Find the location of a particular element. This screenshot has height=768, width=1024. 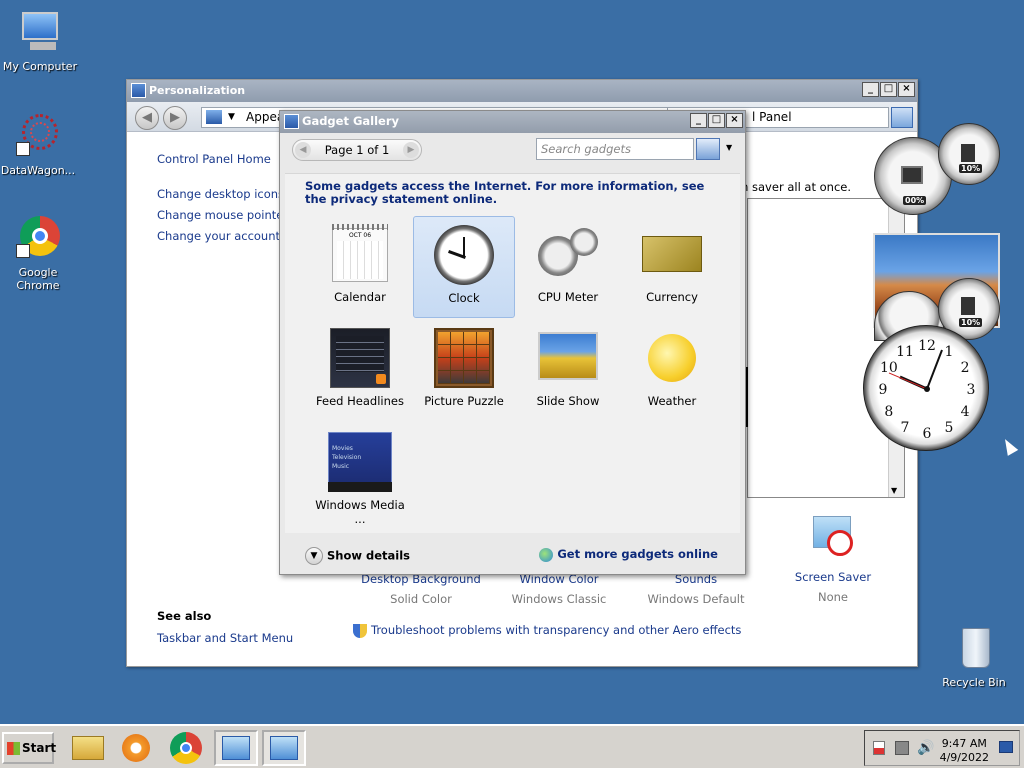

mouse-cursor-icon is located at coordinates (1009, 446).